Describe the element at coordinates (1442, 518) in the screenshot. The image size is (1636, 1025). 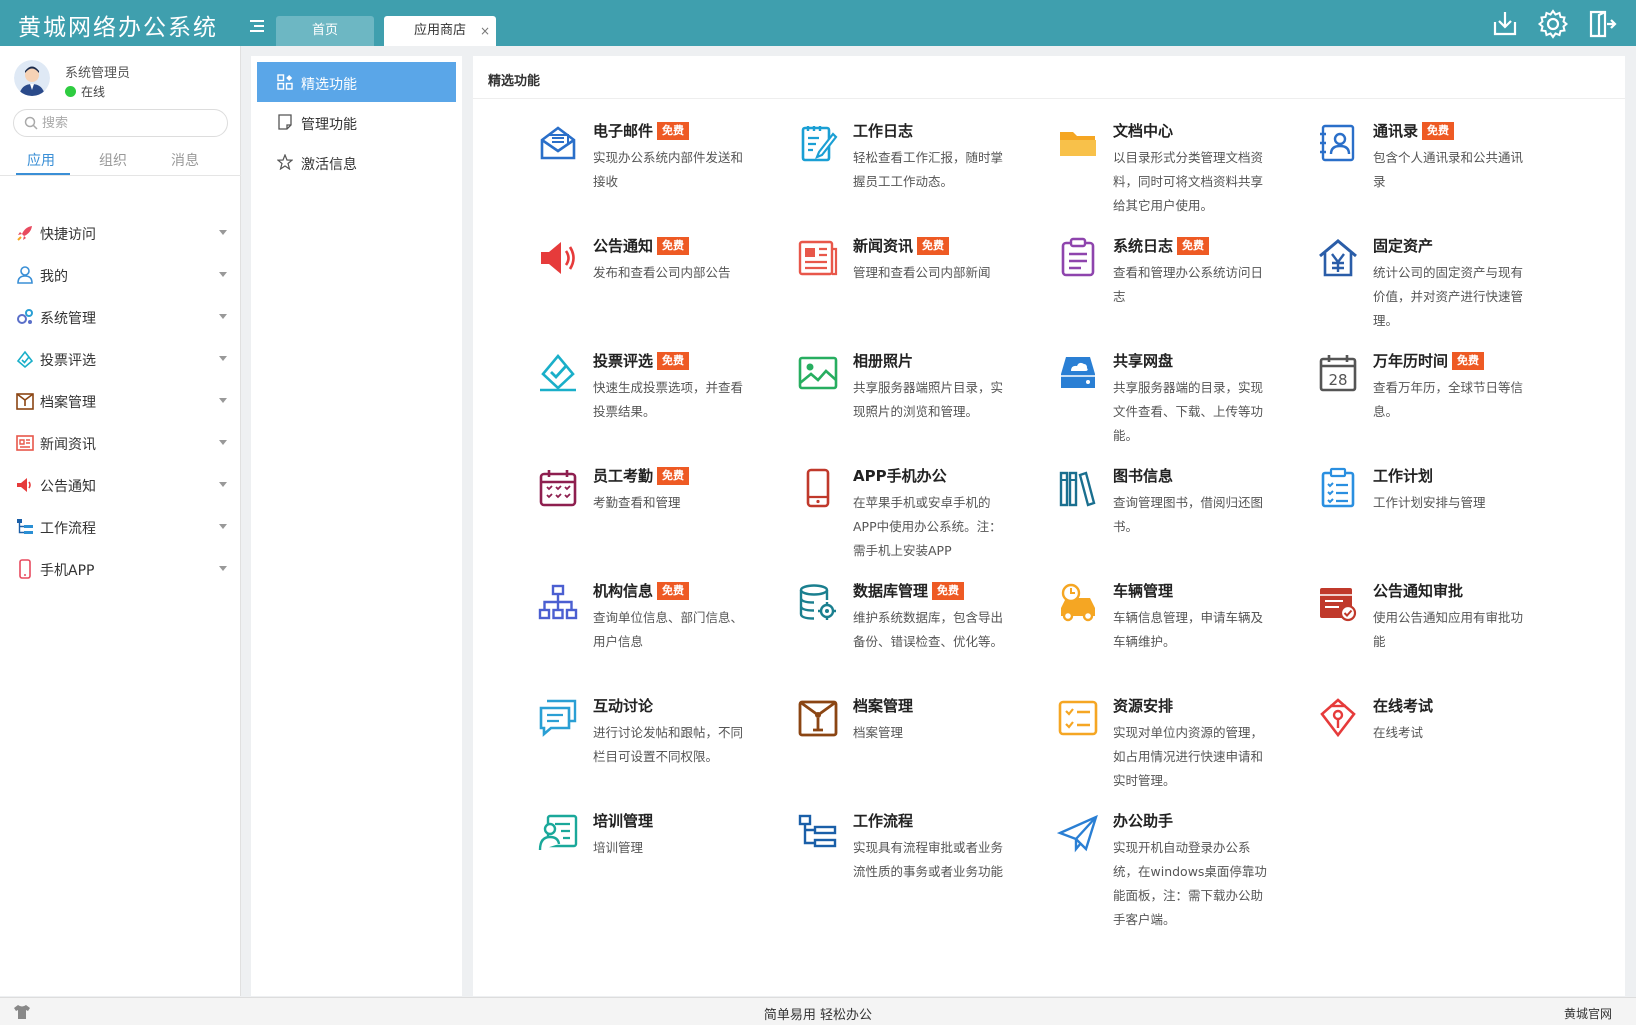
I see `app-card: 工作计划 工作计划安排与管理` at that location.